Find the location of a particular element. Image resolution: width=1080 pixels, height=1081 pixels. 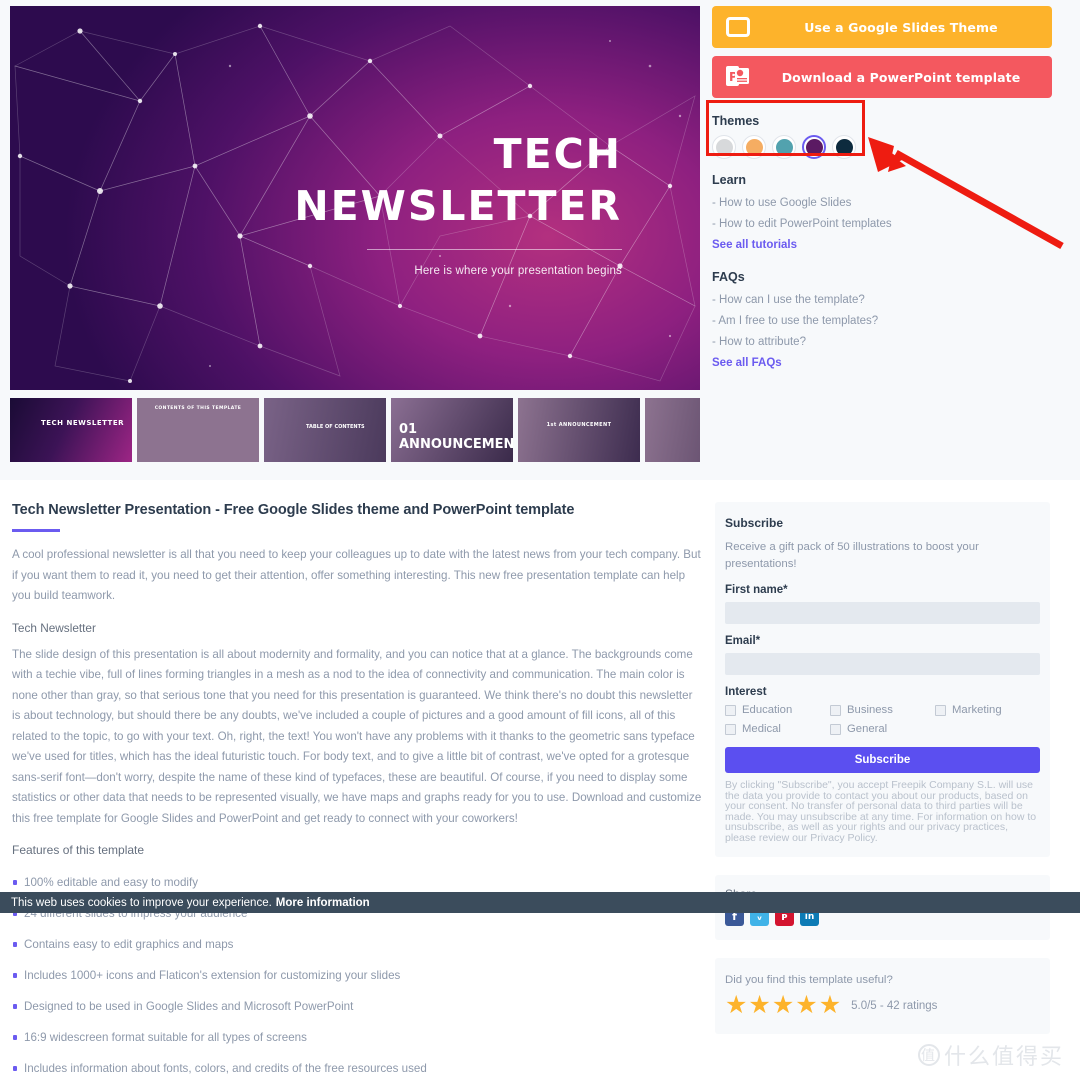

interest-label: Interest is located at coordinates (746, 692).